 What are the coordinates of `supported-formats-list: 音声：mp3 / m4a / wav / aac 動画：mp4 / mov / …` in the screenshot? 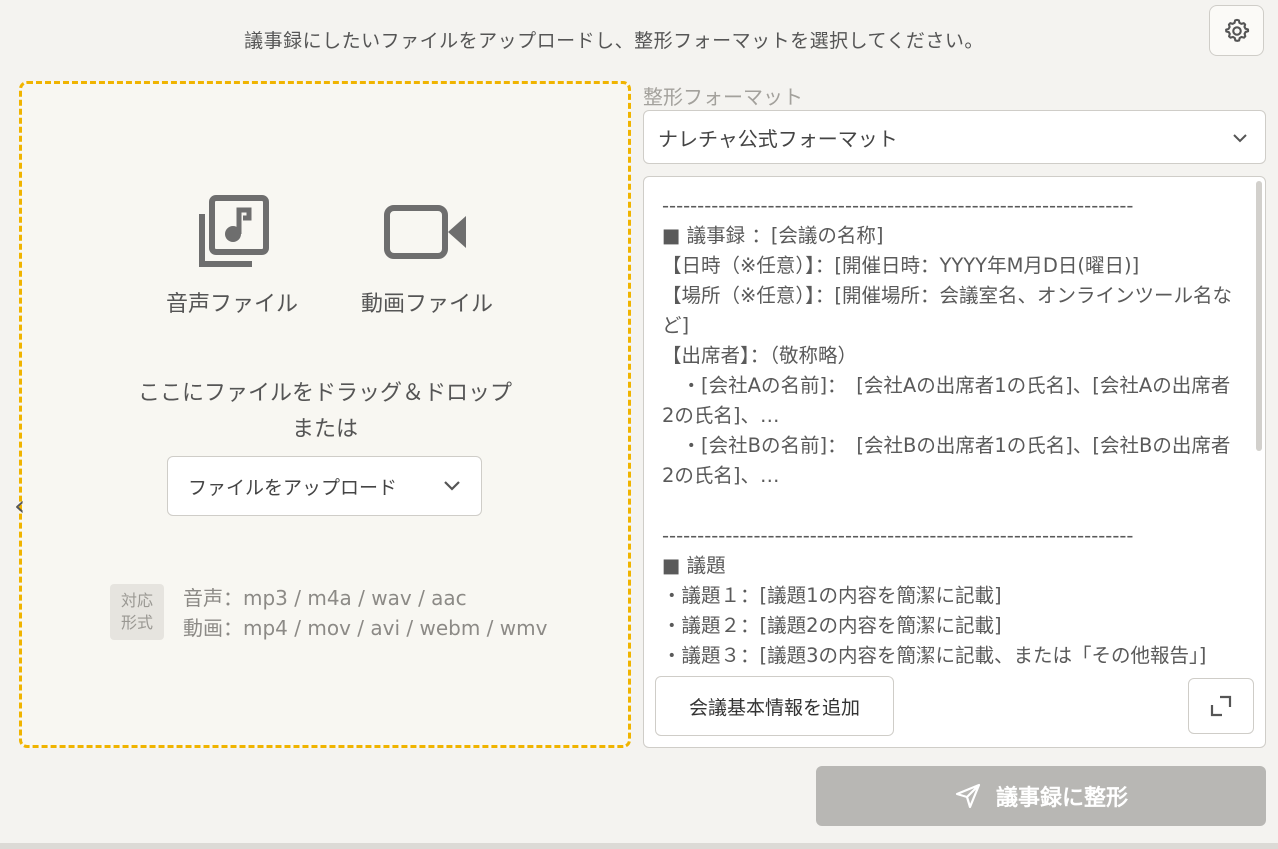 It's located at (365, 613).